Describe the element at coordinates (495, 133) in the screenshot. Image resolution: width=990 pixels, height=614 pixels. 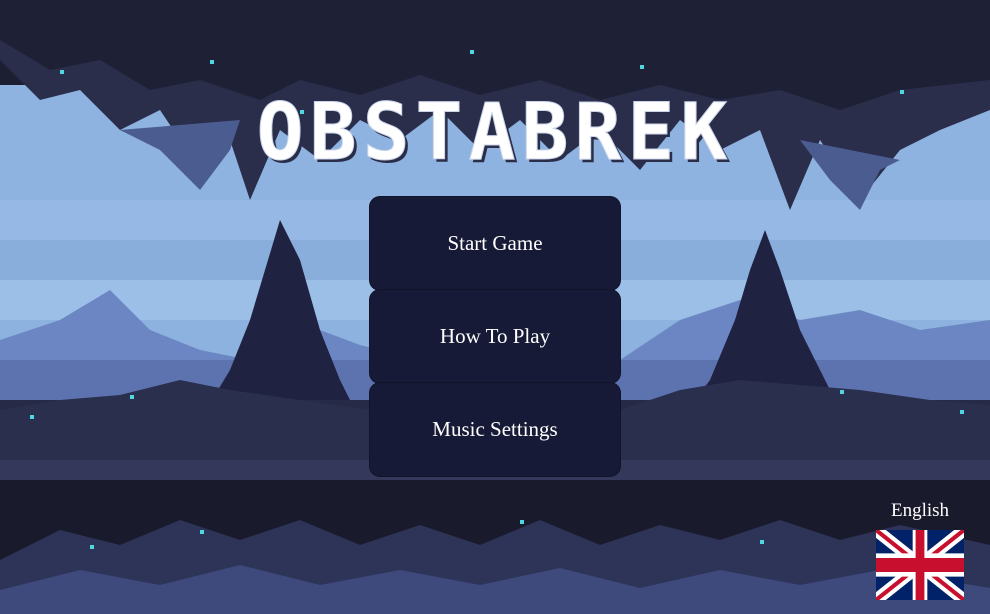
I see `game-title: OBSTABREK` at that location.